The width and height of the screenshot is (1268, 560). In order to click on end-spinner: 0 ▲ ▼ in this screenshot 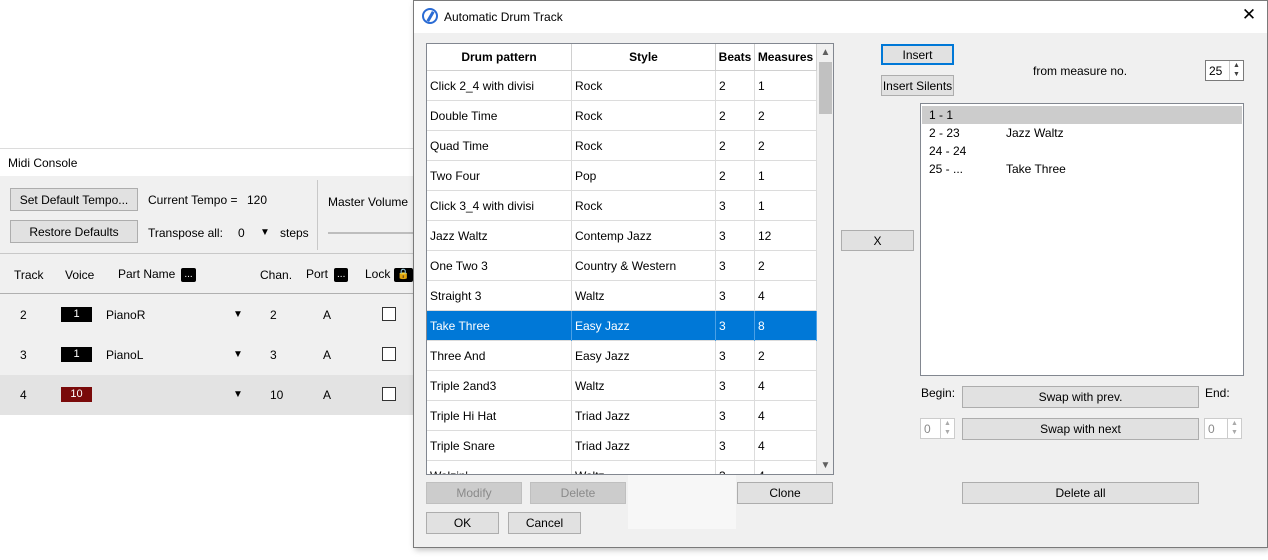, I will do `click(1223, 428)`.